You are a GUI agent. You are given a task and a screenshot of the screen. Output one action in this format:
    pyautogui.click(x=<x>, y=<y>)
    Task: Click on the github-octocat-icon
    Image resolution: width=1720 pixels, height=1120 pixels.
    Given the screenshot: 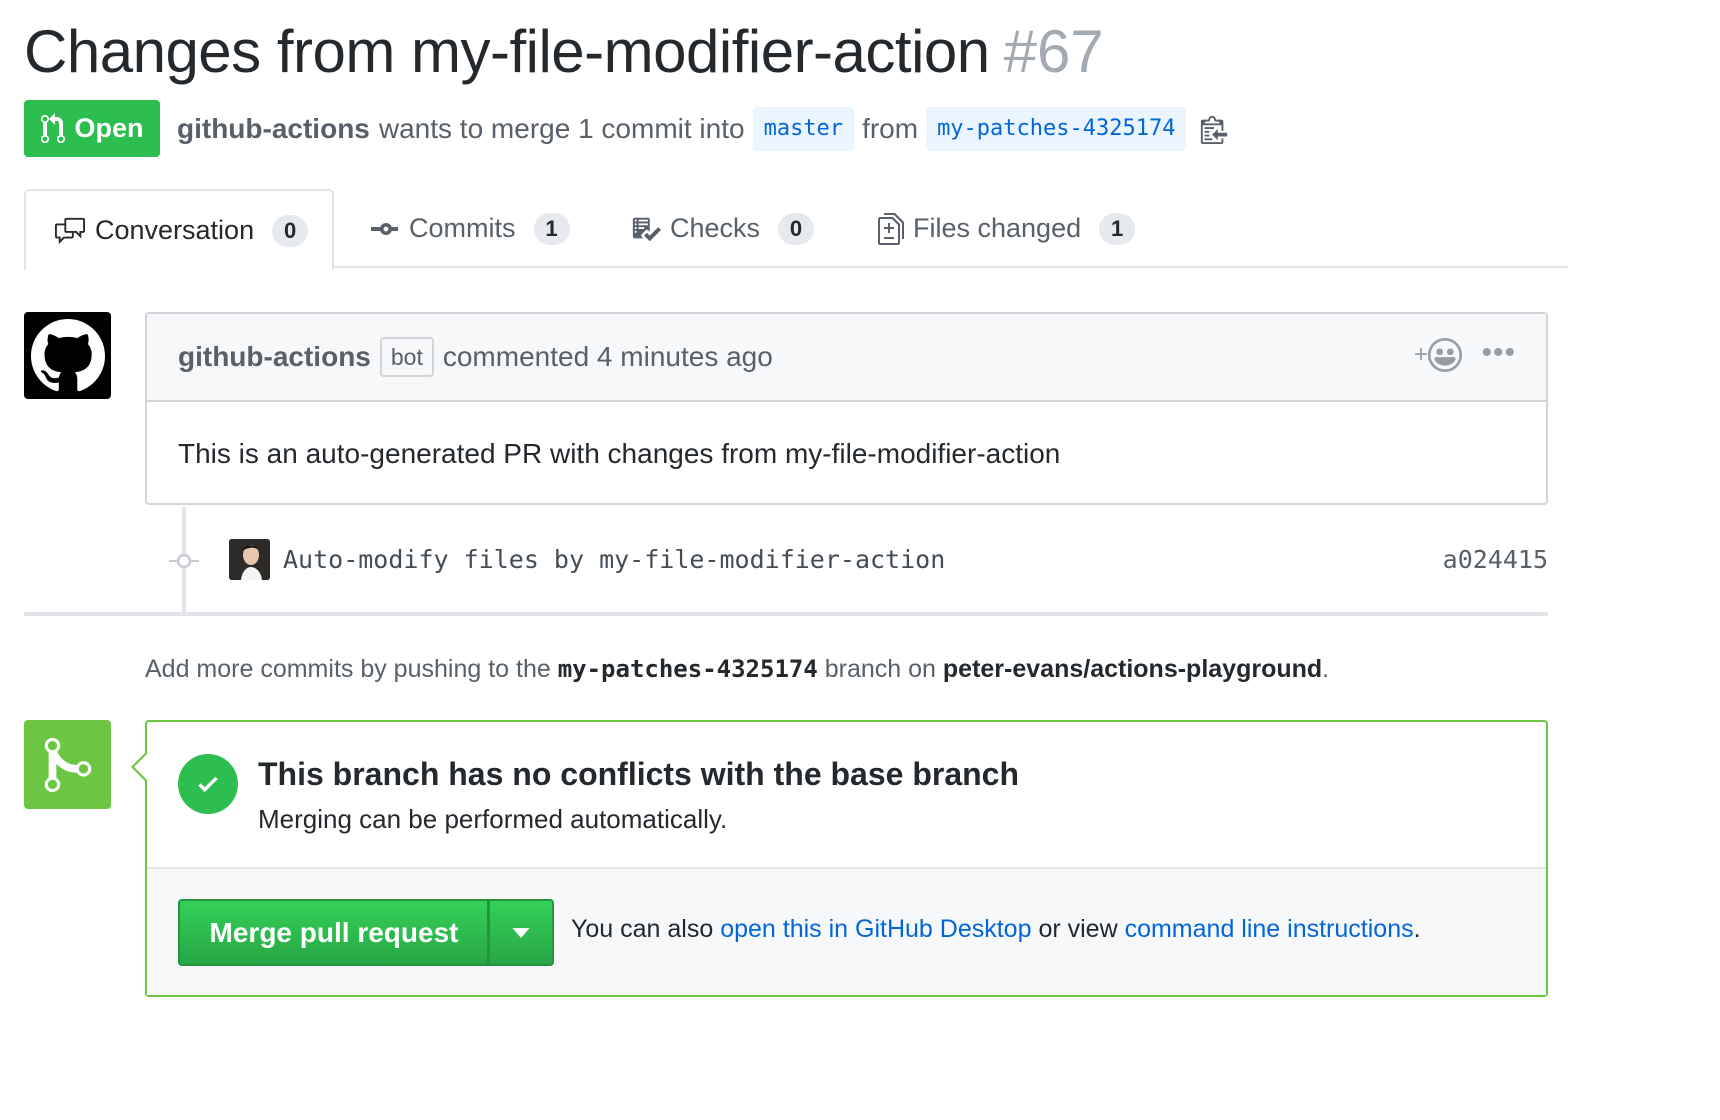 What is the action you would take?
    pyautogui.click(x=67, y=354)
    